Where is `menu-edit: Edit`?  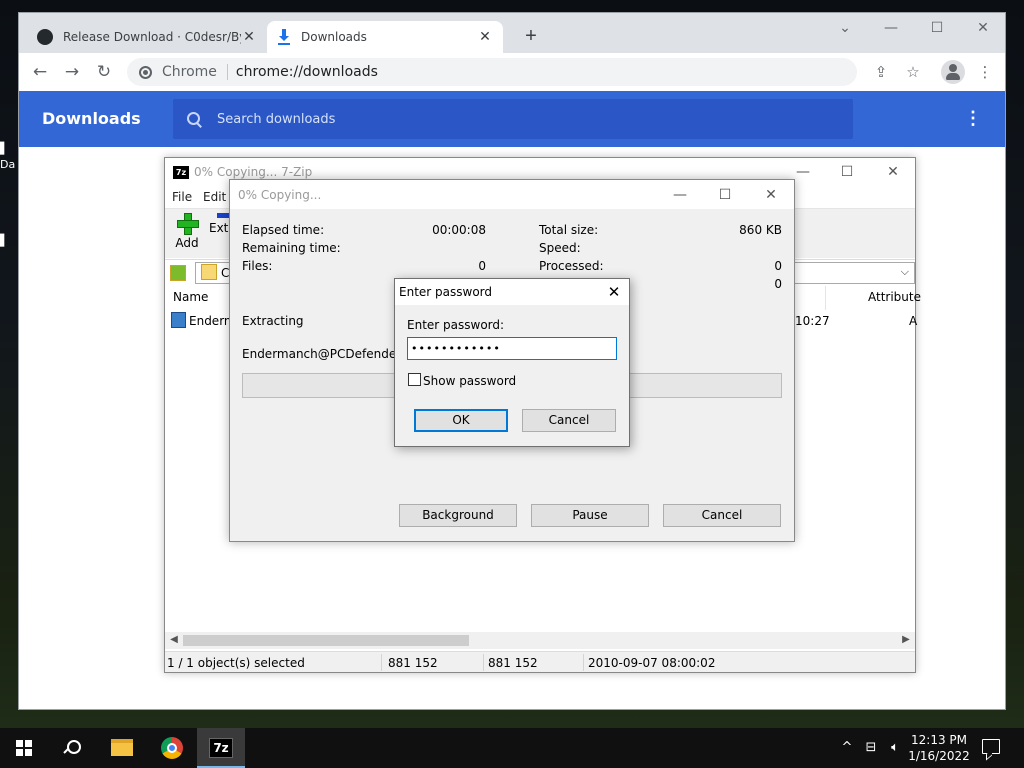 menu-edit: Edit is located at coordinates (214, 197).